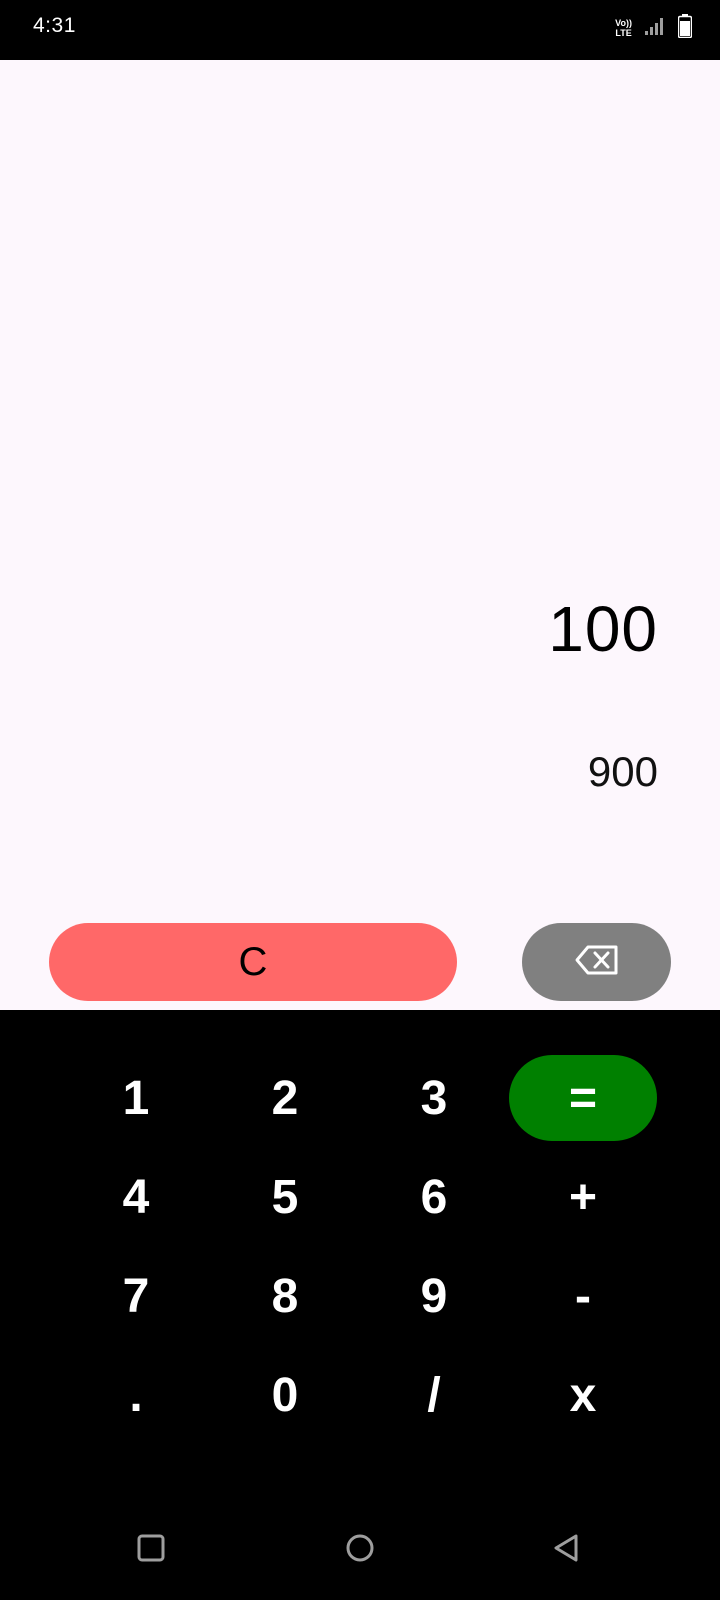 Image resolution: width=720 pixels, height=1600 pixels. I want to click on key-1-label: 1, so click(136, 1098).